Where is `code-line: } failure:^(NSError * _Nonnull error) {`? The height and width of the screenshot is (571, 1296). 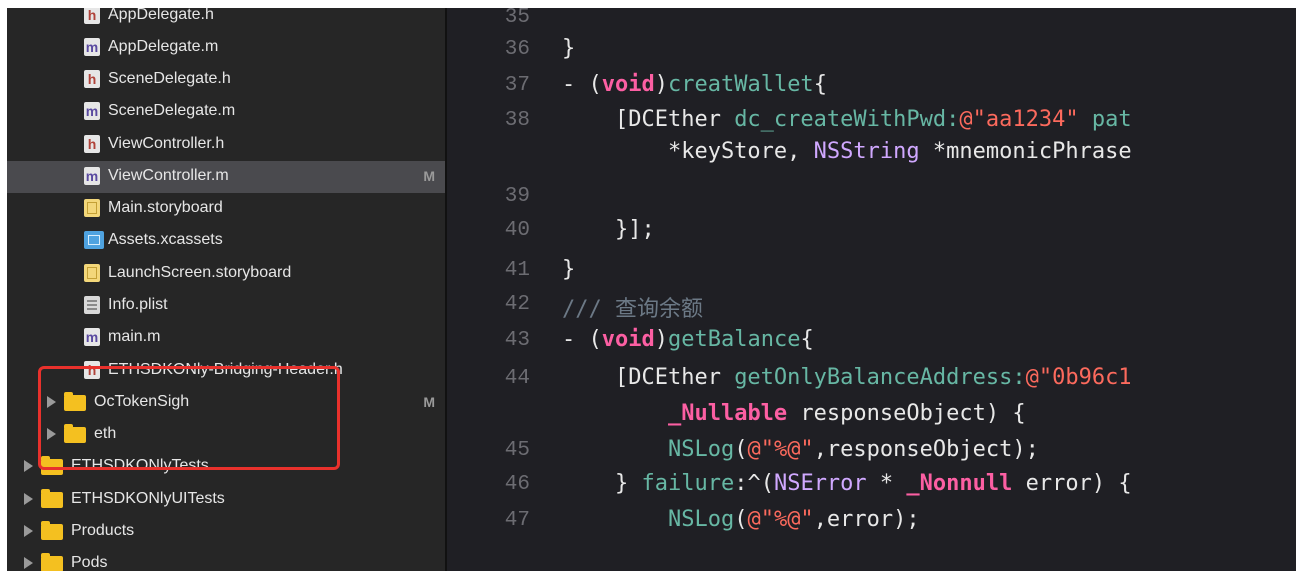 code-line: } failure:^(NSError * _Nonnull error) { is located at coordinates (847, 483).